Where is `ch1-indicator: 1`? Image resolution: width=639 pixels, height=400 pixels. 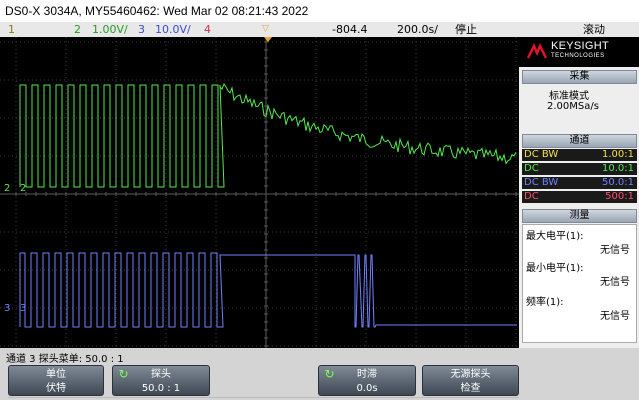
ch1-indicator: 1 is located at coordinates (11, 29).